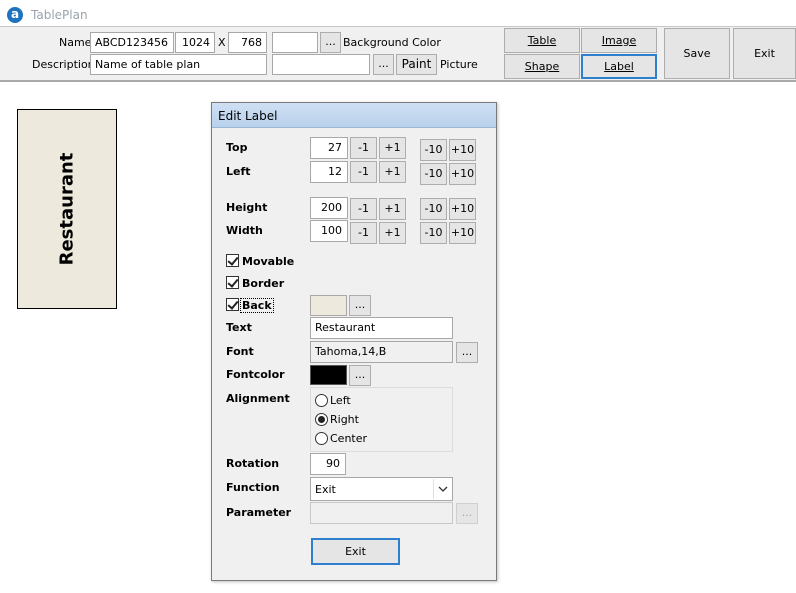  What do you see at coordinates (433, 233) in the screenshot?
I see `width-minus10-button: -10` at bounding box center [433, 233].